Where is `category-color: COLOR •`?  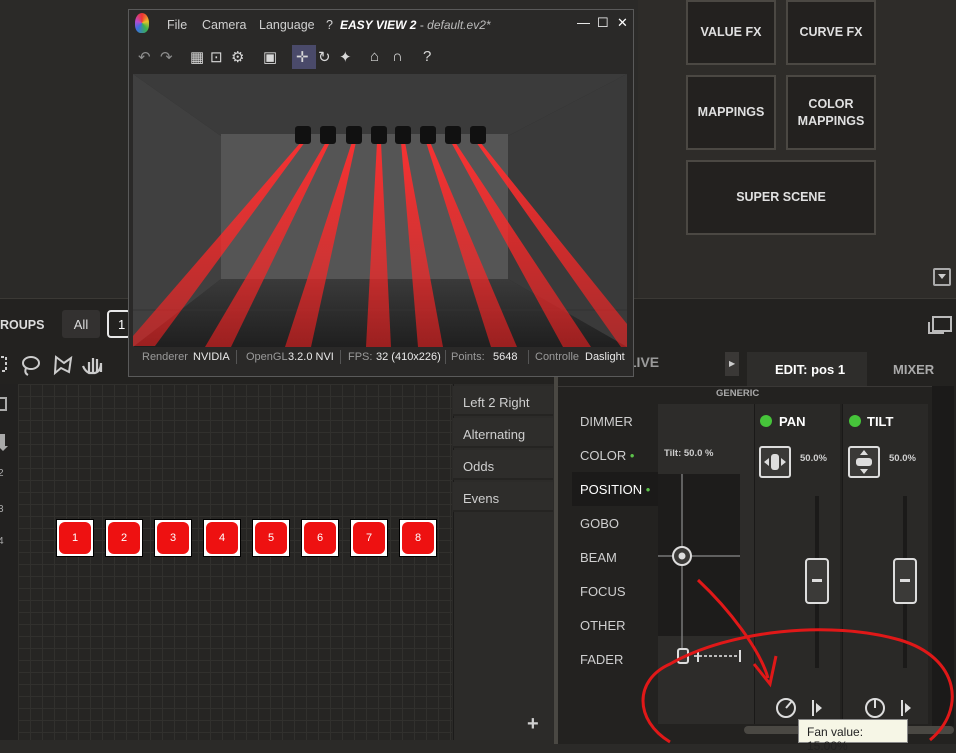 category-color: COLOR • is located at coordinates (615, 455).